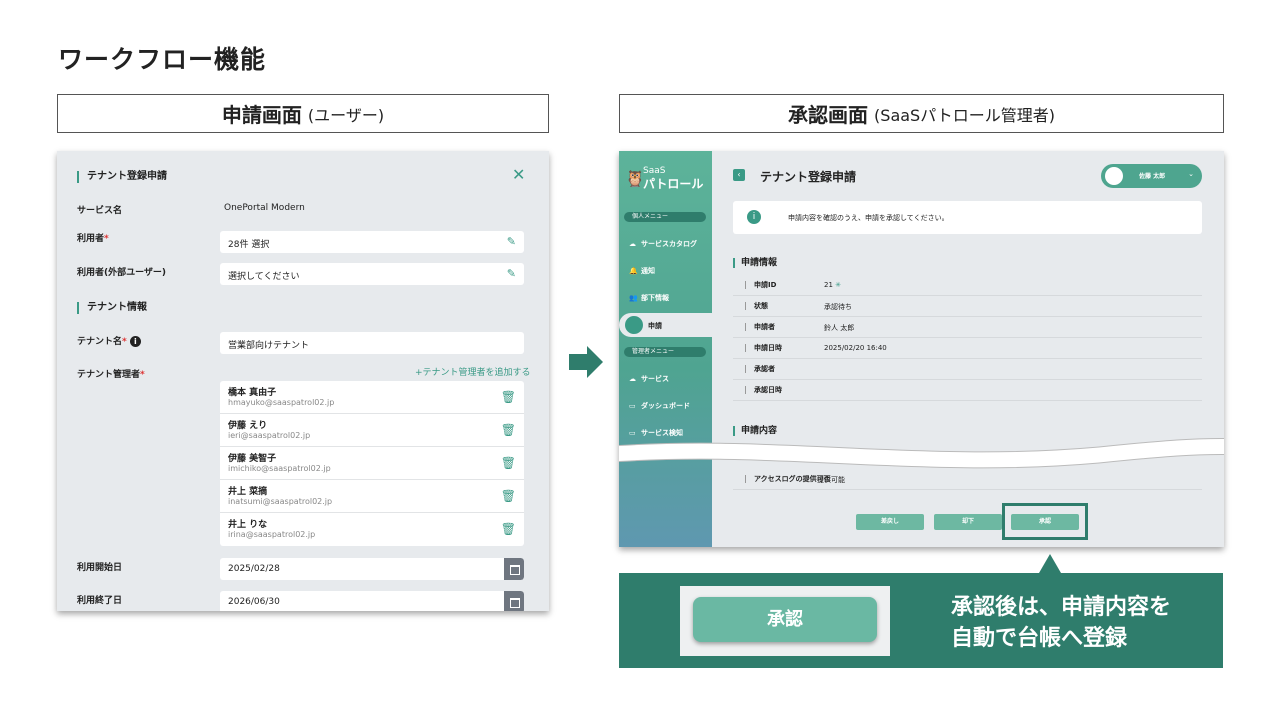 Image resolution: width=1280 pixels, height=720 pixels. Describe the element at coordinates (346, 115) in the screenshot. I see `request-screen-subtitle: (ユーザー)` at that location.